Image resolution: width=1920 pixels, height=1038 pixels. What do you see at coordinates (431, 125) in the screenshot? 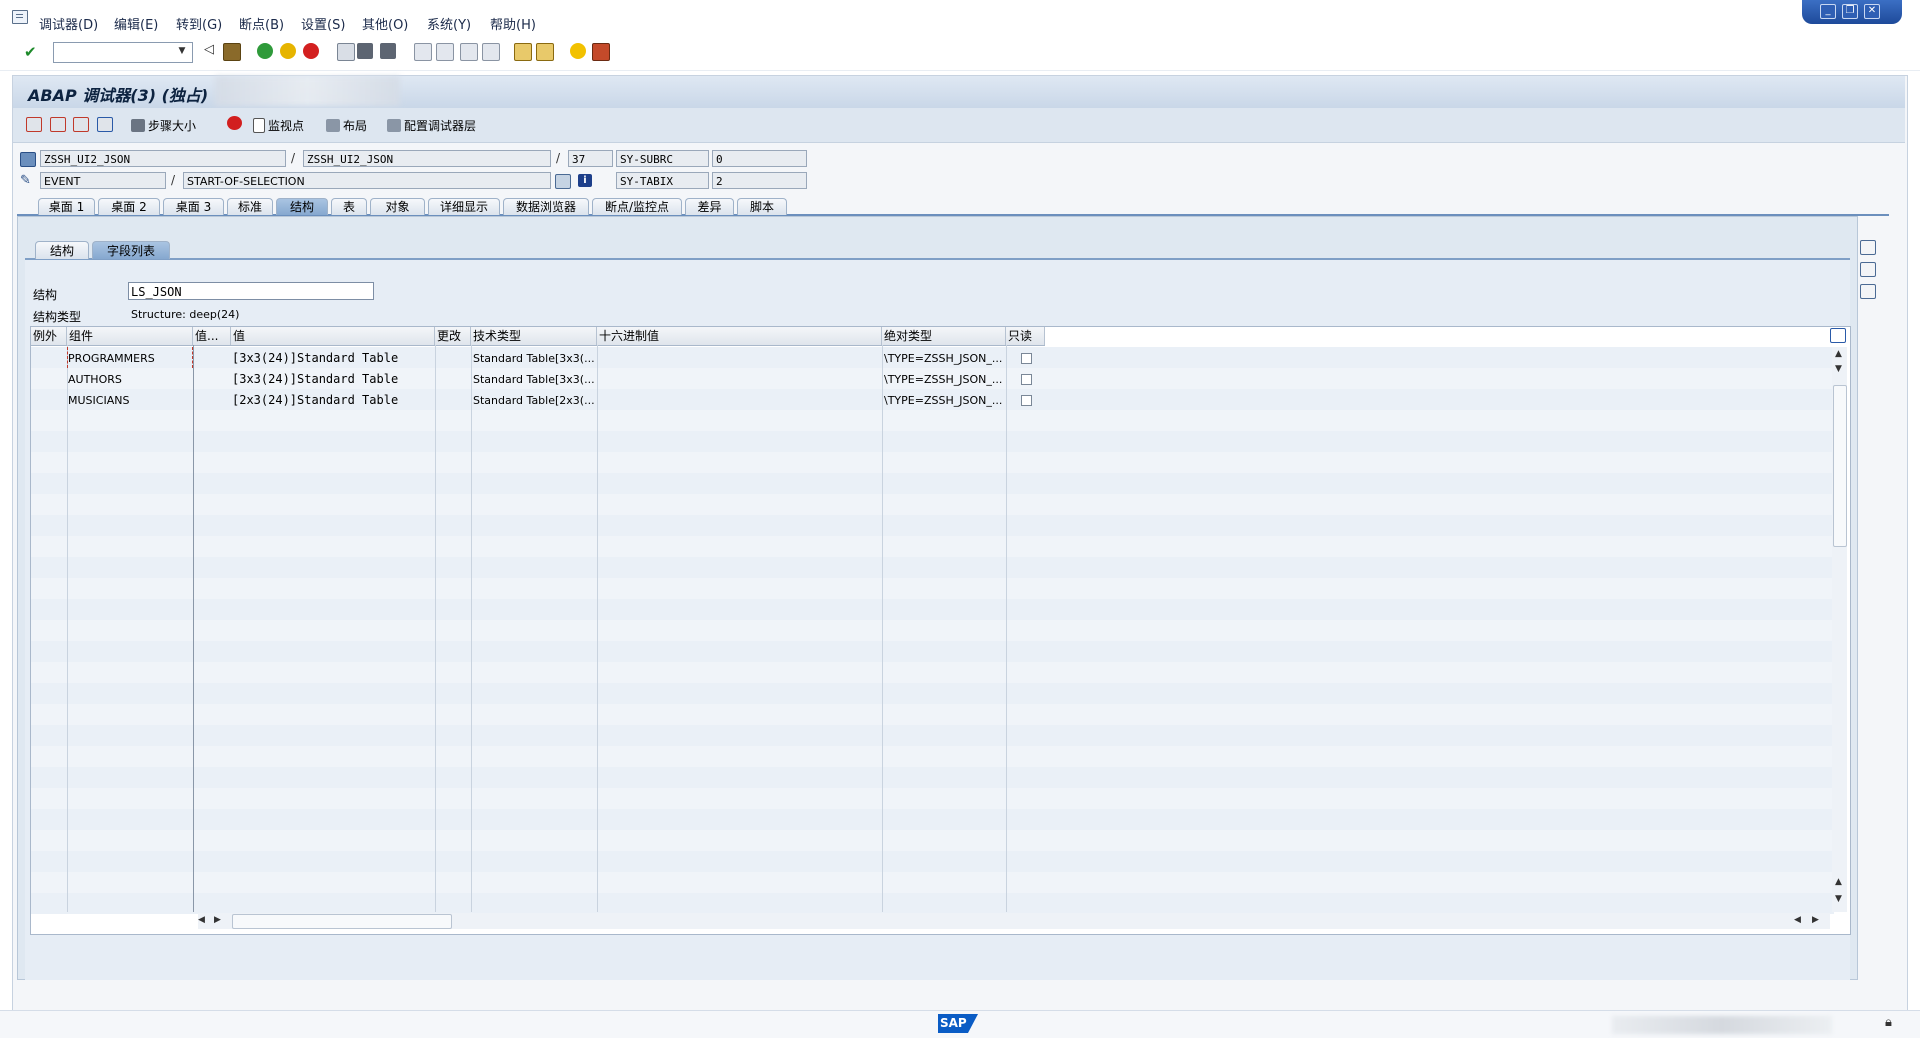
I see `configure-layers-button: 配置调试器层` at bounding box center [431, 125].